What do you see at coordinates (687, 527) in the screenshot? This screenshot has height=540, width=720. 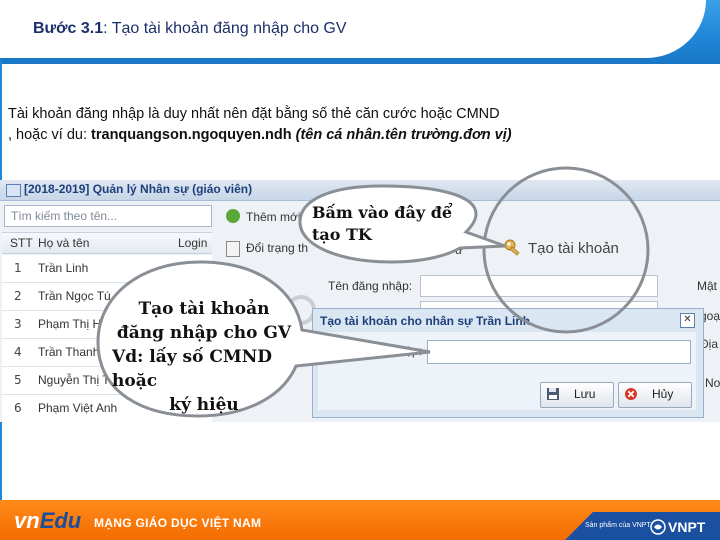 I see `vnpt-text: VNPT` at bounding box center [687, 527].